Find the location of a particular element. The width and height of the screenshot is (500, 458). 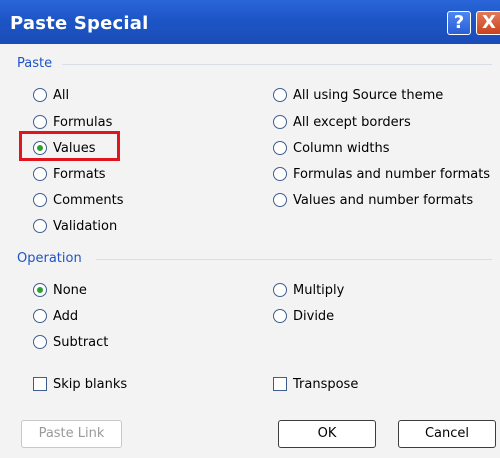

operation-none-option: None is located at coordinates (60, 290).